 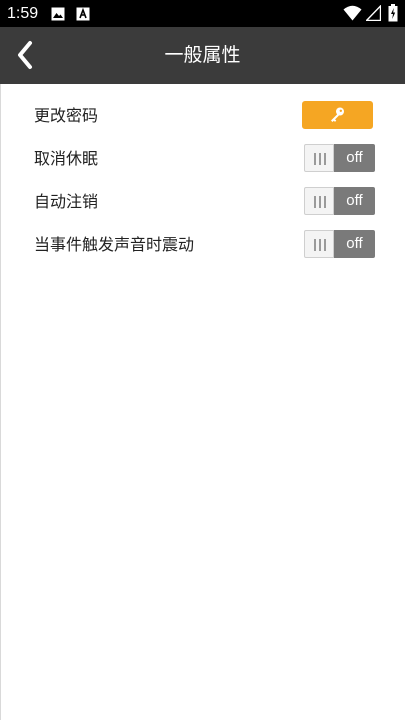 What do you see at coordinates (66, 115) in the screenshot?
I see `change-password-label: 更改密码` at bounding box center [66, 115].